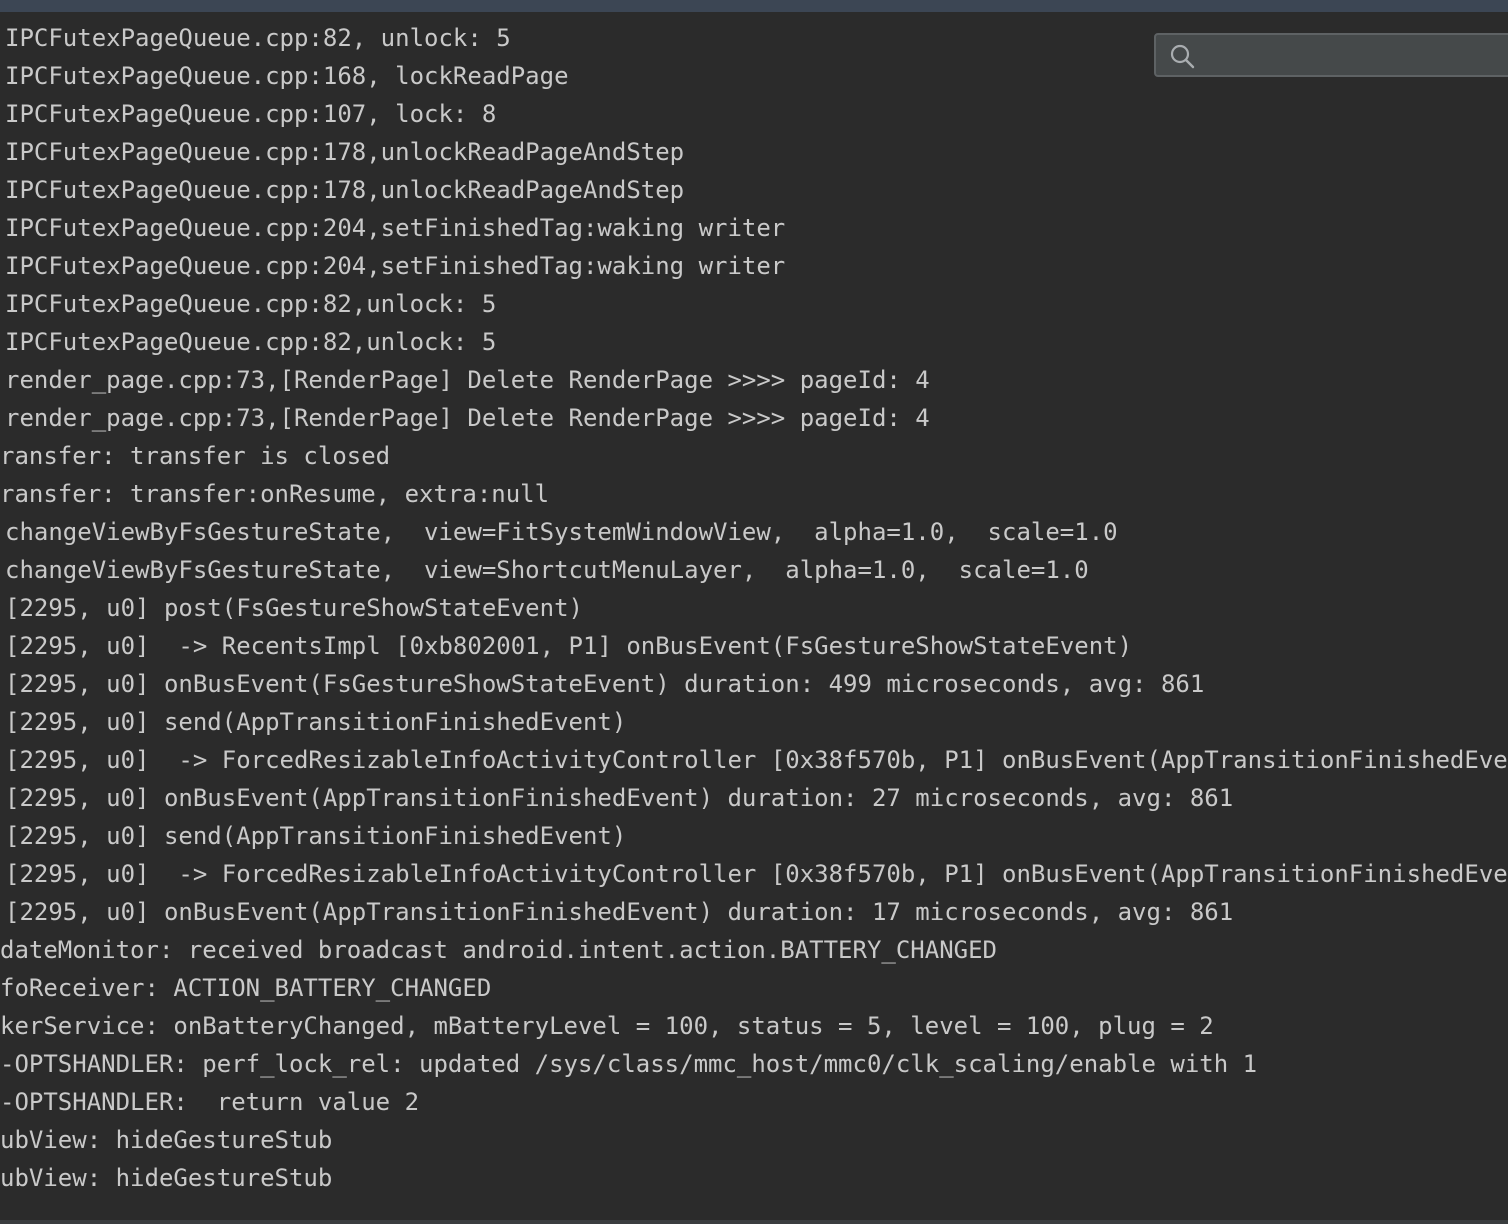 The image size is (1508, 1224). What do you see at coordinates (754, 6) in the screenshot?
I see `title-bar` at bounding box center [754, 6].